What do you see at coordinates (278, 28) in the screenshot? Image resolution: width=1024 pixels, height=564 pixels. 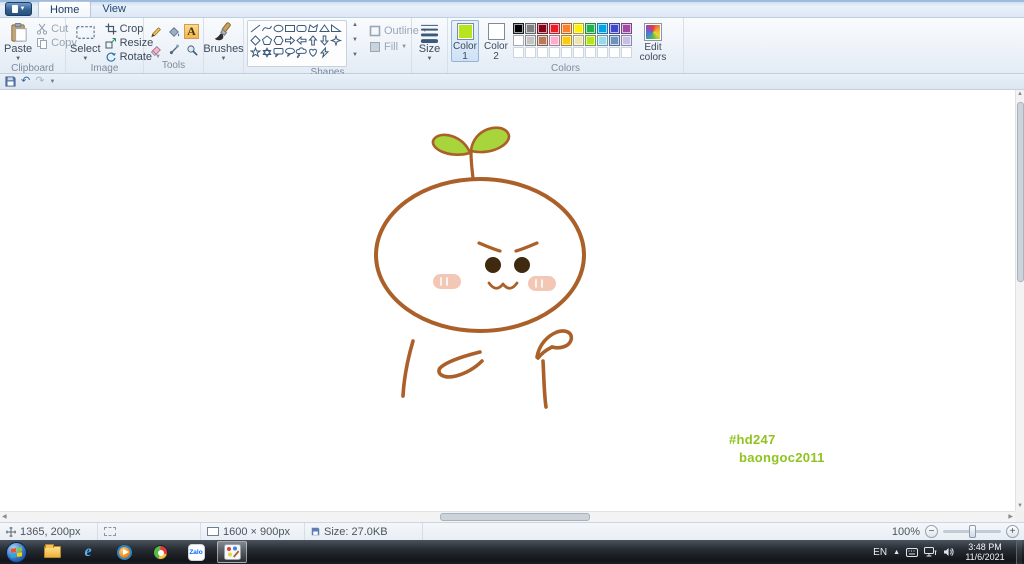 I see `shape-oval` at bounding box center [278, 28].